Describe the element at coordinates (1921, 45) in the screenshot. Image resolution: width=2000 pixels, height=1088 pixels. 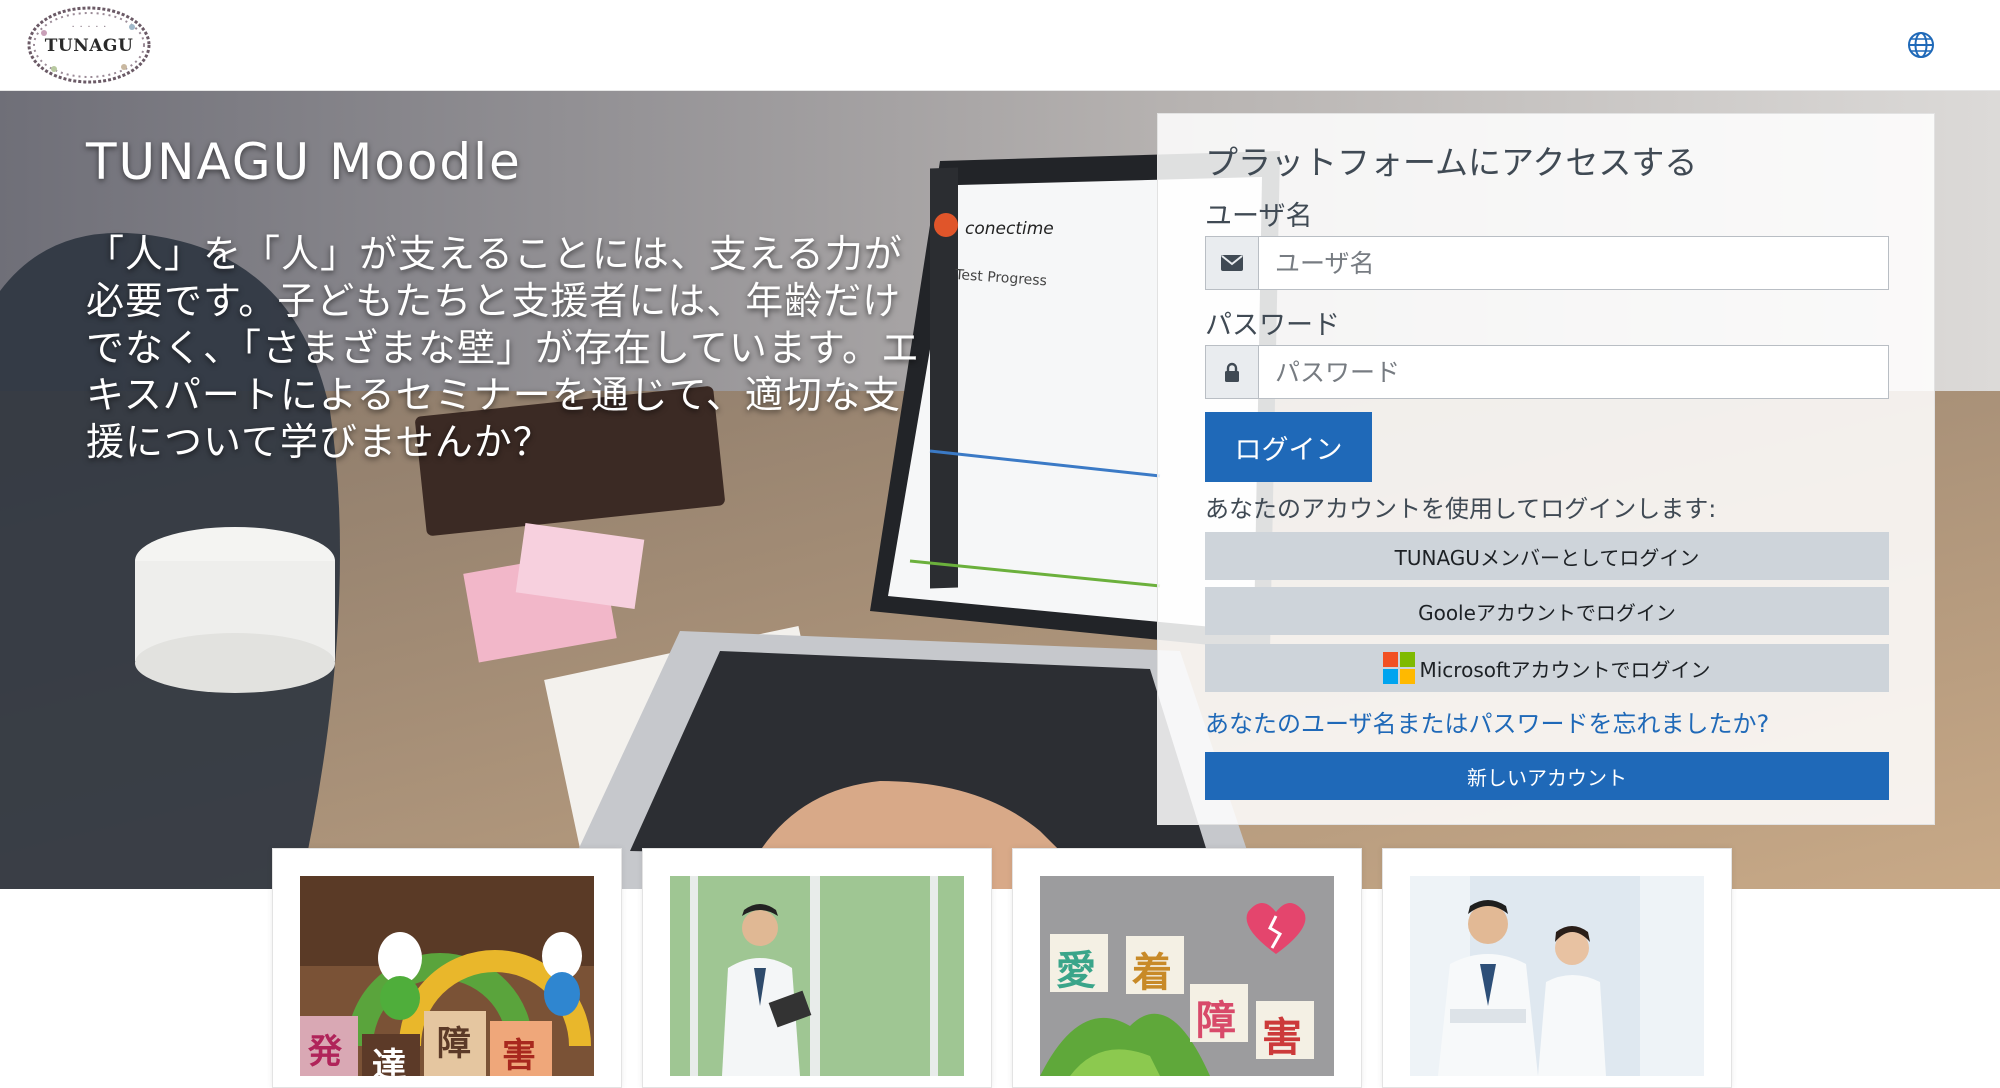
I see `language-globe-icon` at that location.